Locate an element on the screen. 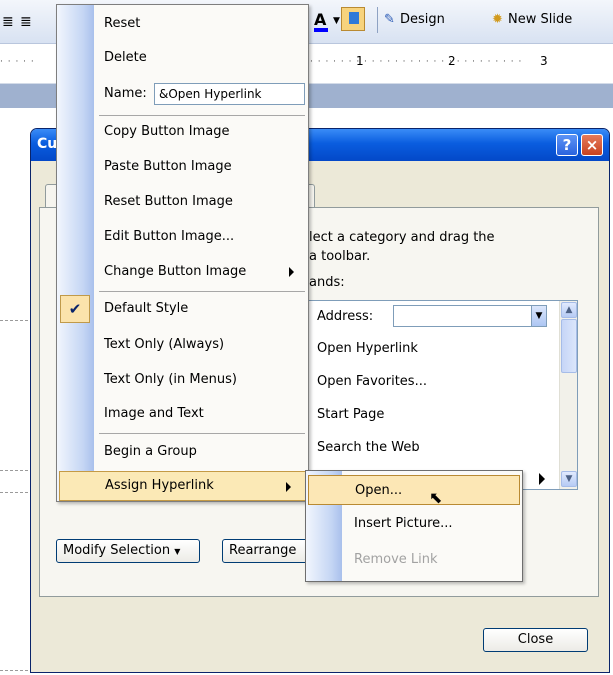 The image size is (613, 675). design-button: Design is located at coordinates (422, 19).